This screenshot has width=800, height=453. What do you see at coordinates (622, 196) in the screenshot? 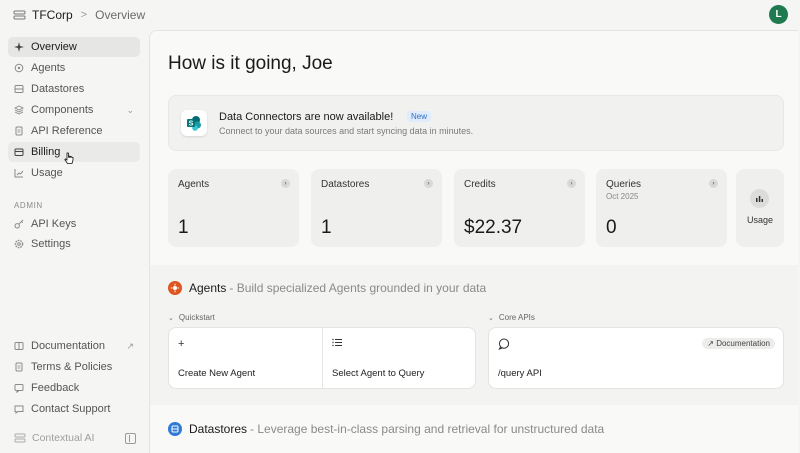
I see `stat-period: Oct 2025` at bounding box center [622, 196].